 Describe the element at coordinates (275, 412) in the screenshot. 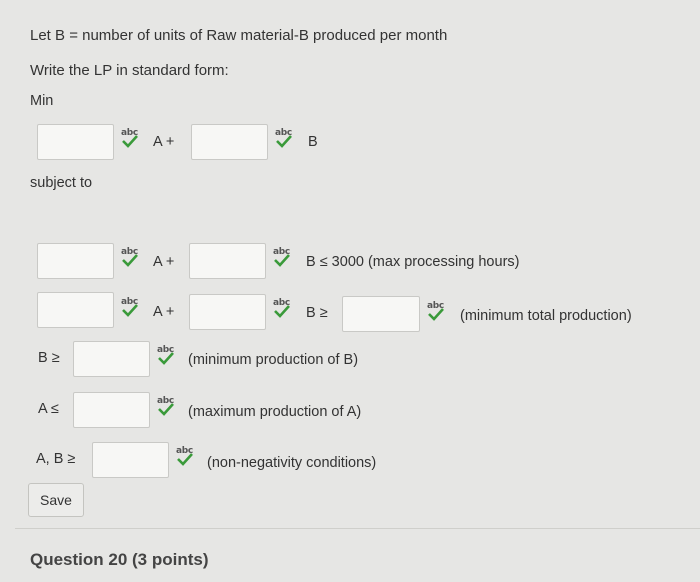

I see `c4-note: (maximum production of A)` at that location.